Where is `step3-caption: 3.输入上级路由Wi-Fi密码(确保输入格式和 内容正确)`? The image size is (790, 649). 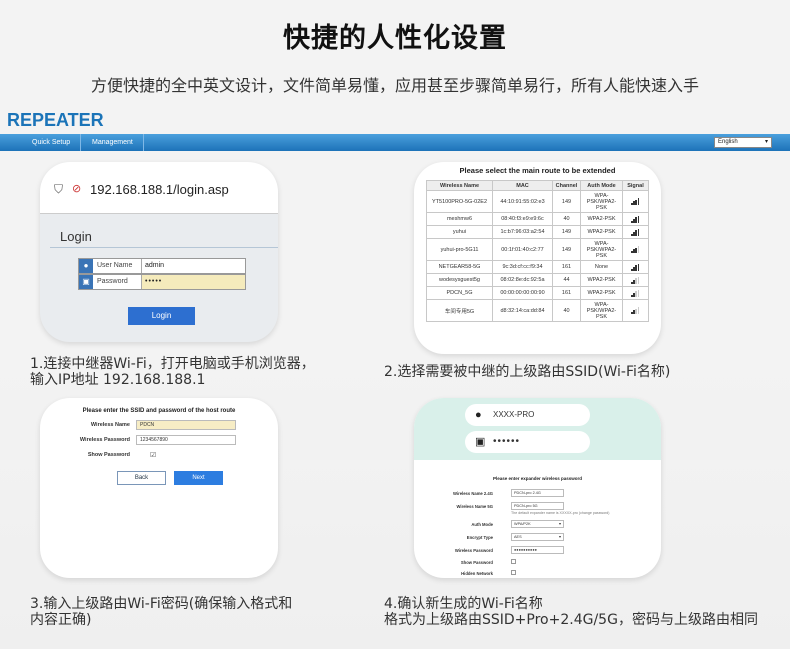
step3-caption: 3.输入上级路由Wi-Fi密码(确保输入格式和 内容正确) is located at coordinates (161, 612).